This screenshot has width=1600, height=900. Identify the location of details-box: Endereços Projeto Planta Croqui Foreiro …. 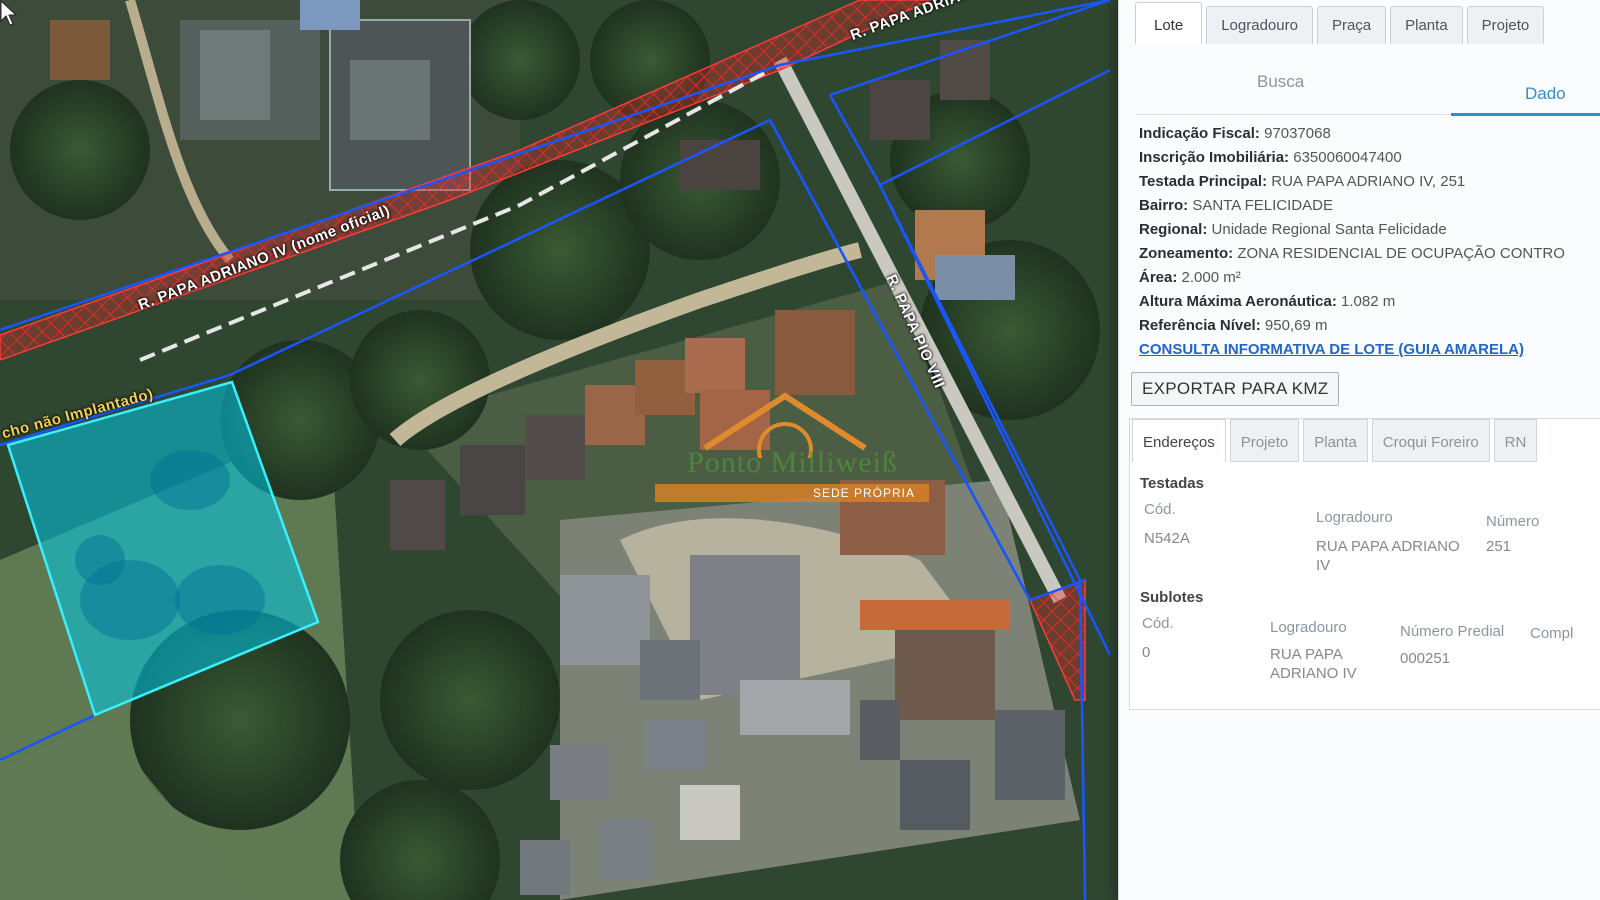
(1364, 564).